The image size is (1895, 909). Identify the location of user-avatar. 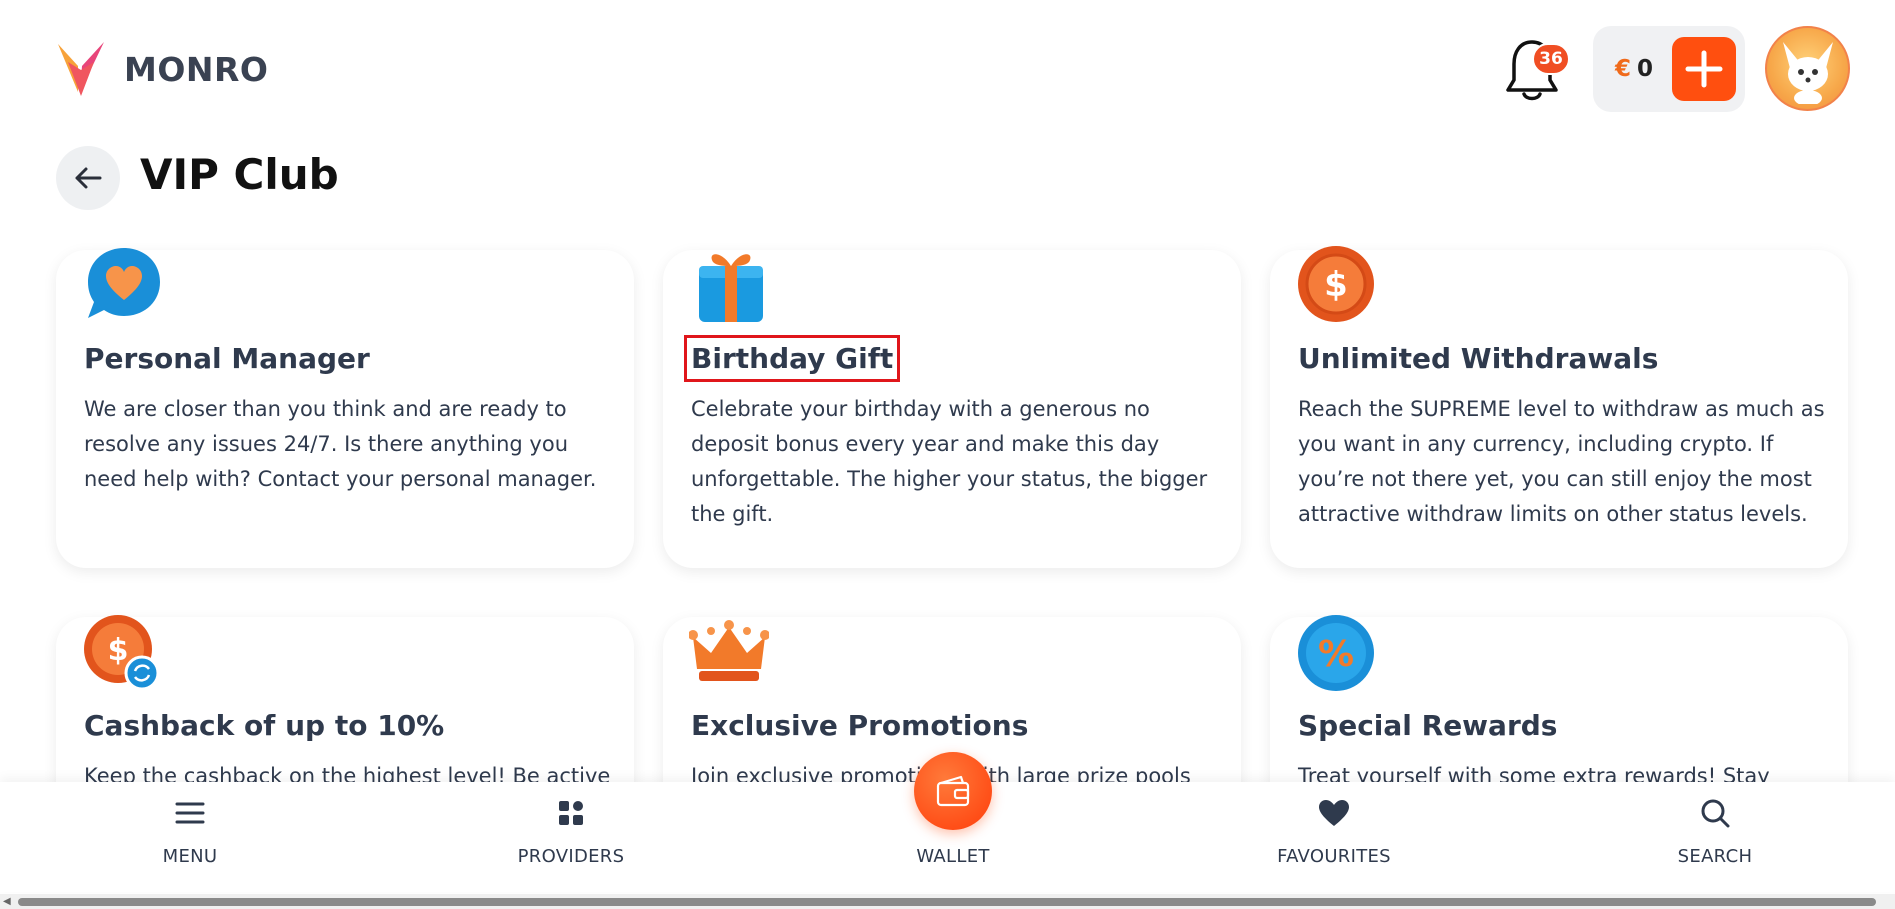
(1807, 68).